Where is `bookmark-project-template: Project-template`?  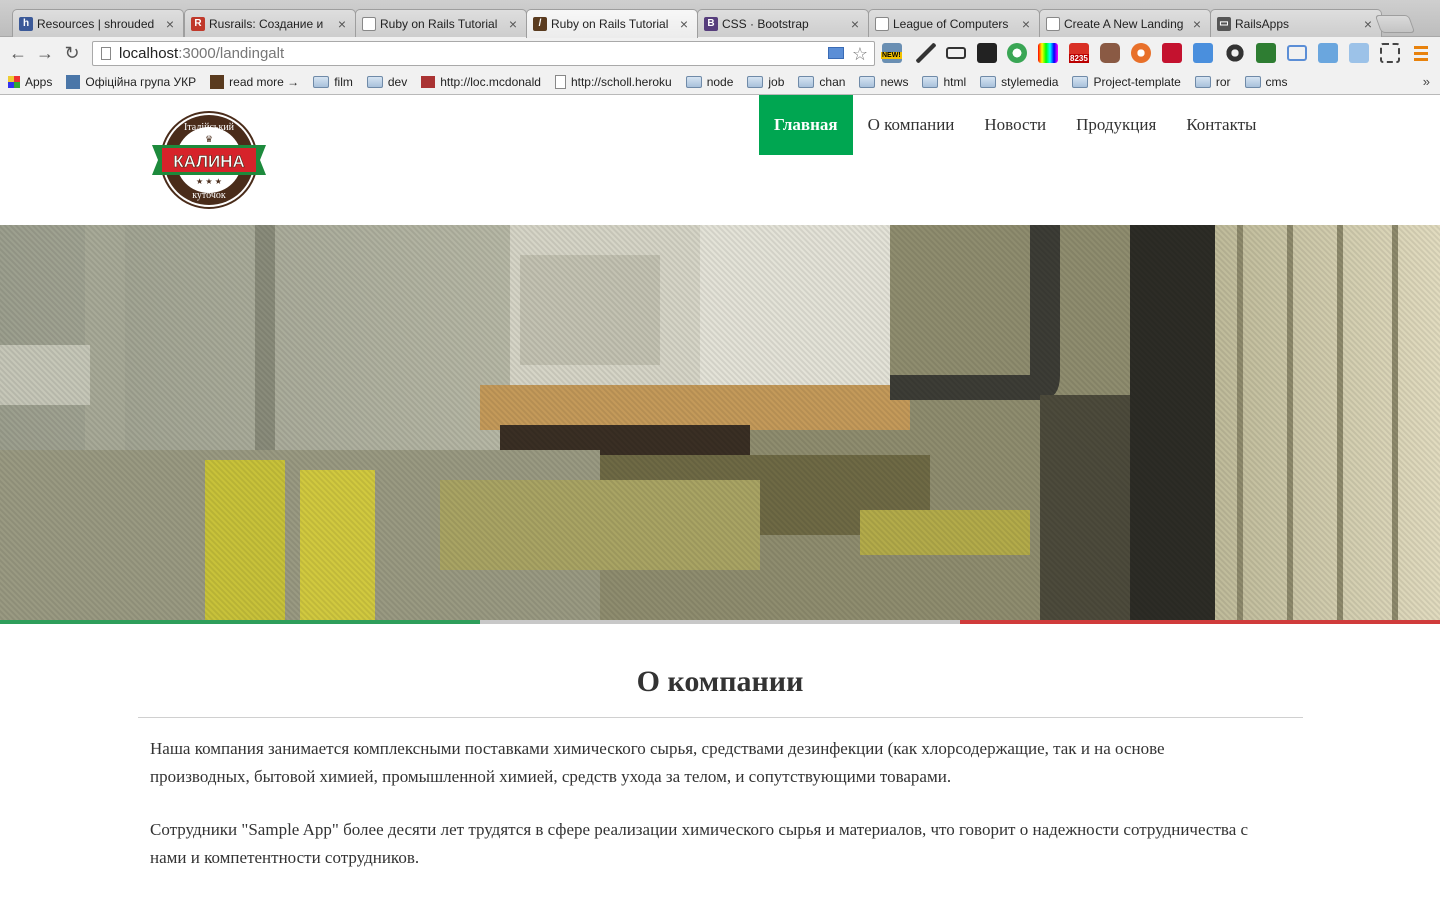 bookmark-project-template: Project-template is located at coordinates (1126, 82).